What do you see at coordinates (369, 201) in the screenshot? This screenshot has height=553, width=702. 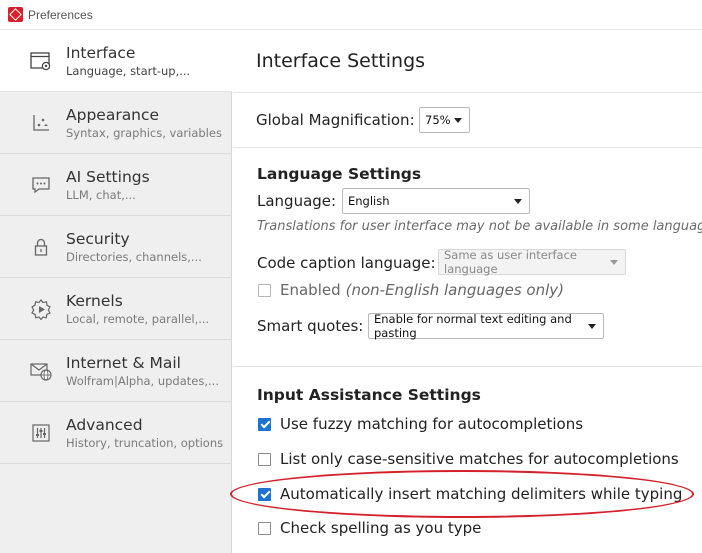 I see `language-value: English` at bounding box center [369, 201].